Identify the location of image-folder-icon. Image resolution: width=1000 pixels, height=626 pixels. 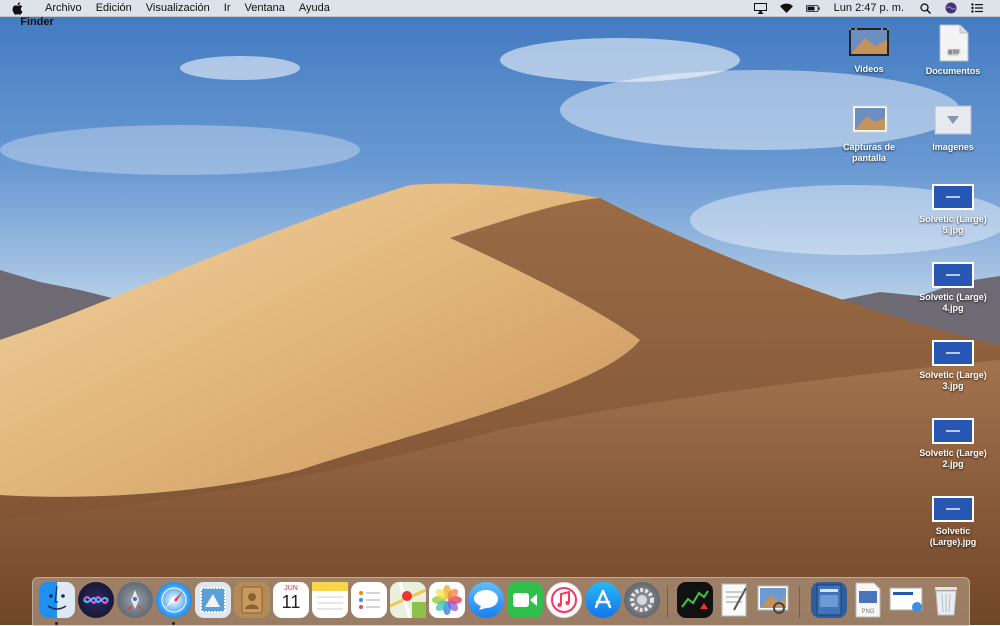
(953, 120).